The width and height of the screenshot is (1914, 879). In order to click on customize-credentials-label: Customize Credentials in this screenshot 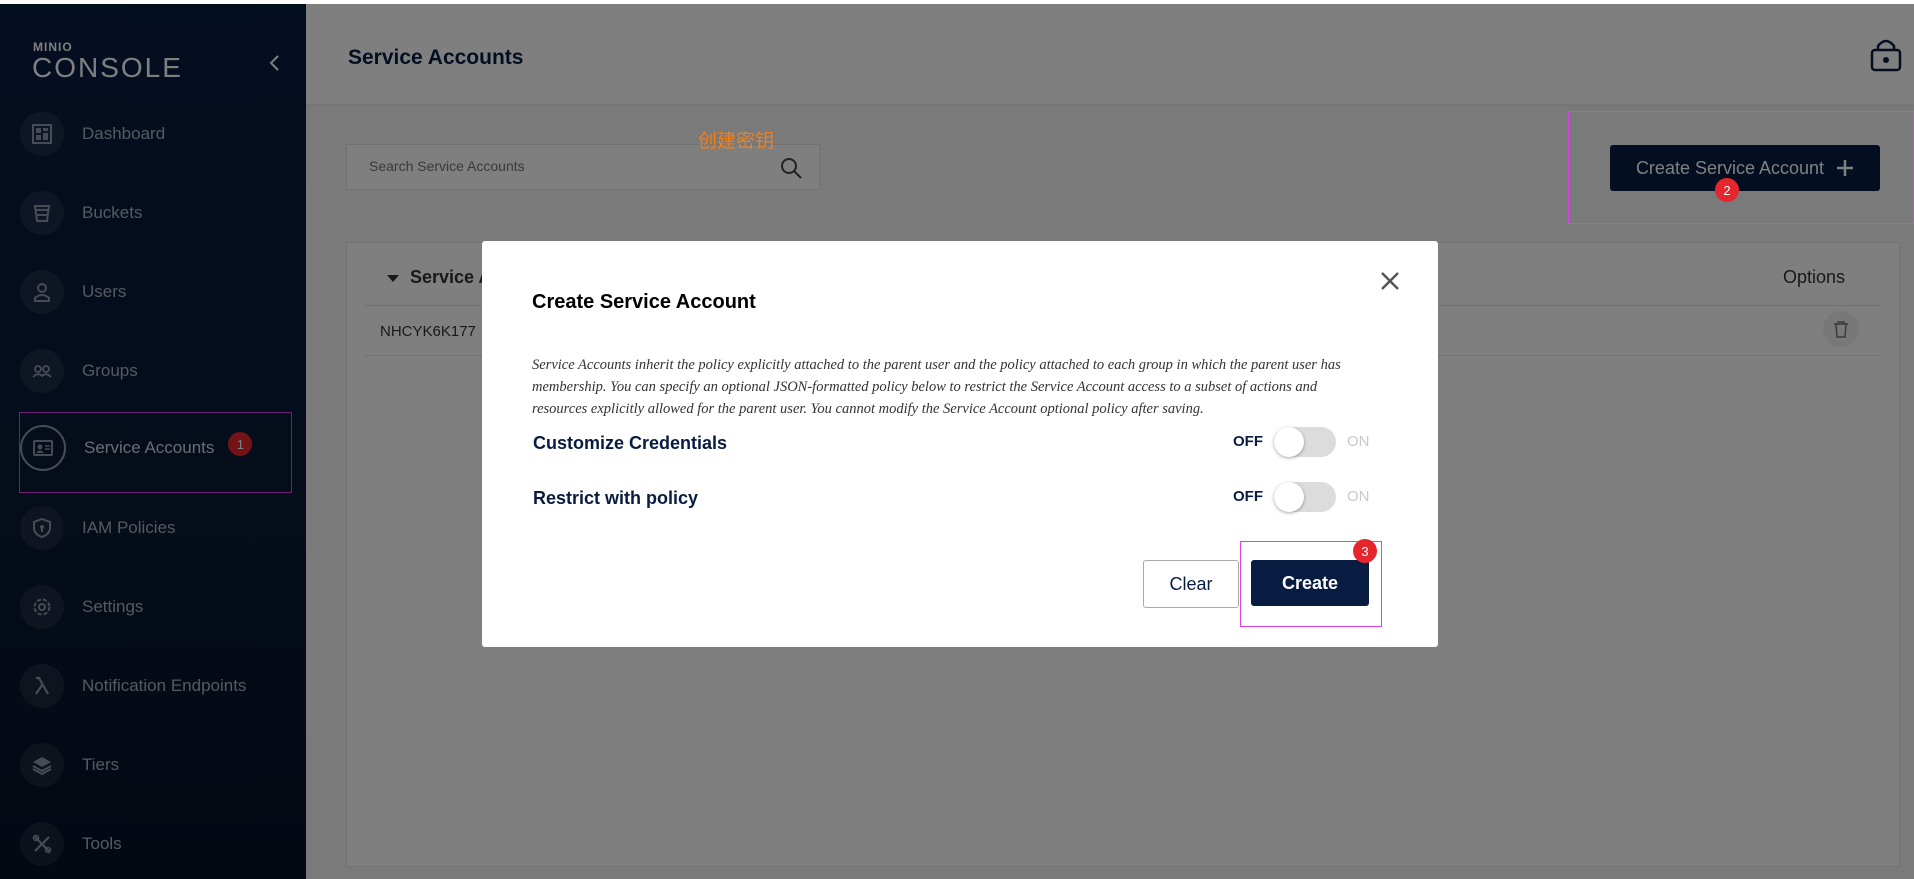, I will do `click(630, 443)`.